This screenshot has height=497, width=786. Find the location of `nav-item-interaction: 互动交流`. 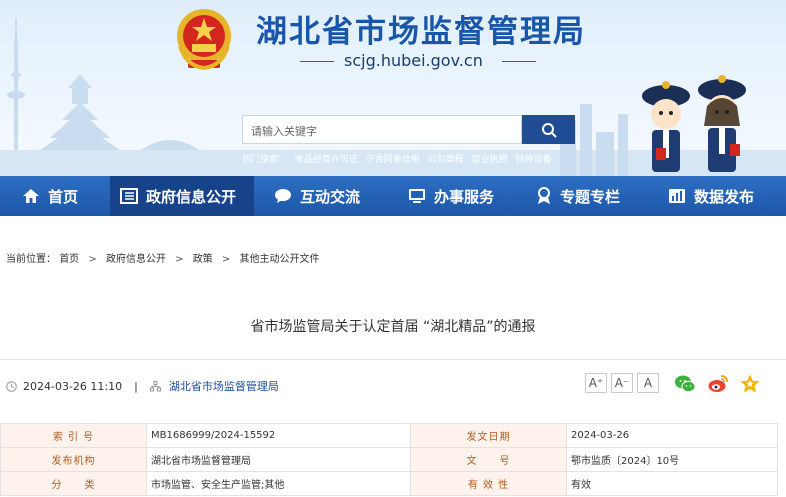

nav-item-interaction: 互动交流 is located at coordinates (320, 196).